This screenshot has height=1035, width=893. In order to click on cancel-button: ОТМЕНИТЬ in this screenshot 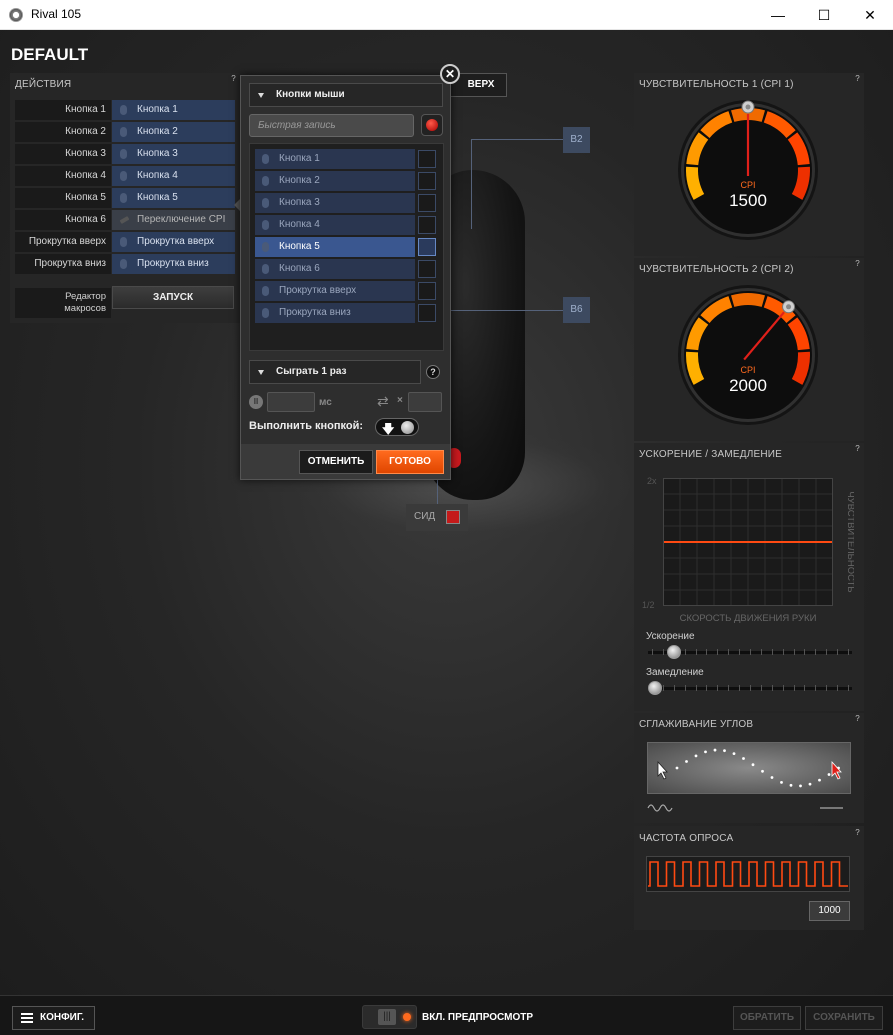, I will do `click(336, 462)`.